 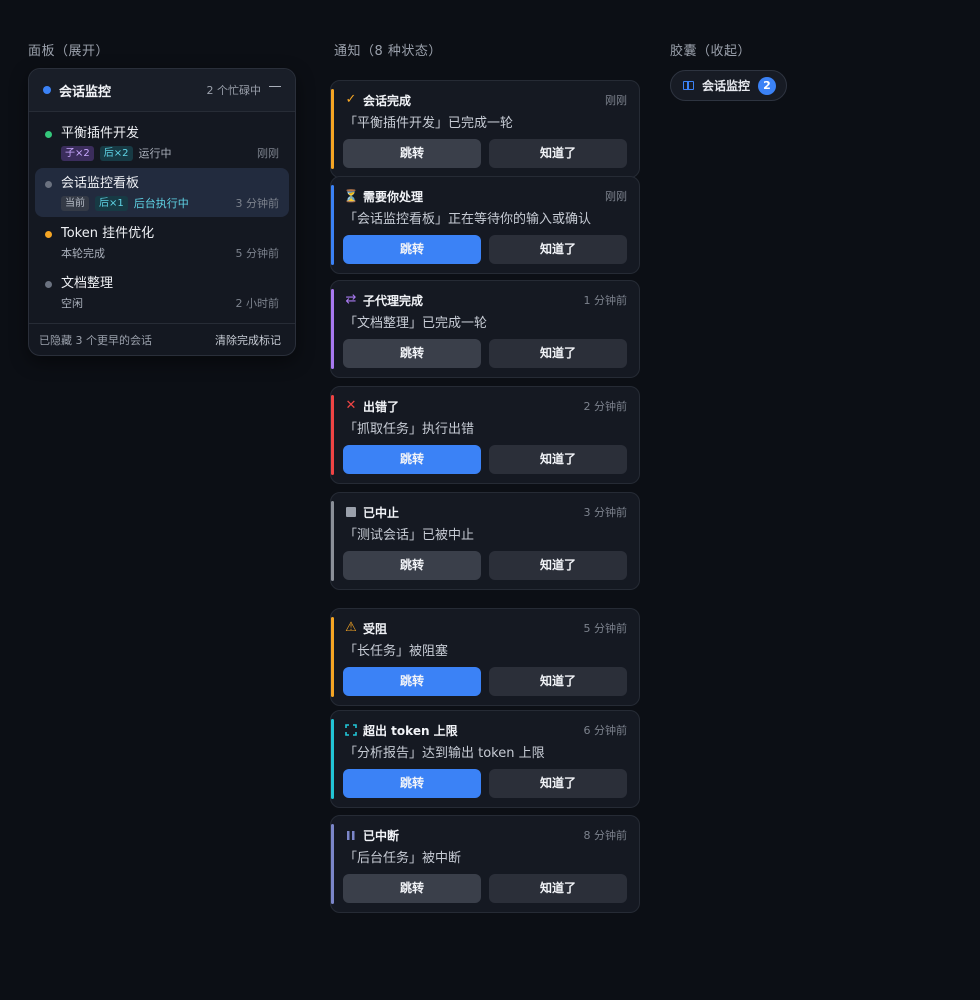 What do you see at coordinates (351, 99) in the screenshot?
I see `check-icon: ✓` at bounding box center [351, 99].